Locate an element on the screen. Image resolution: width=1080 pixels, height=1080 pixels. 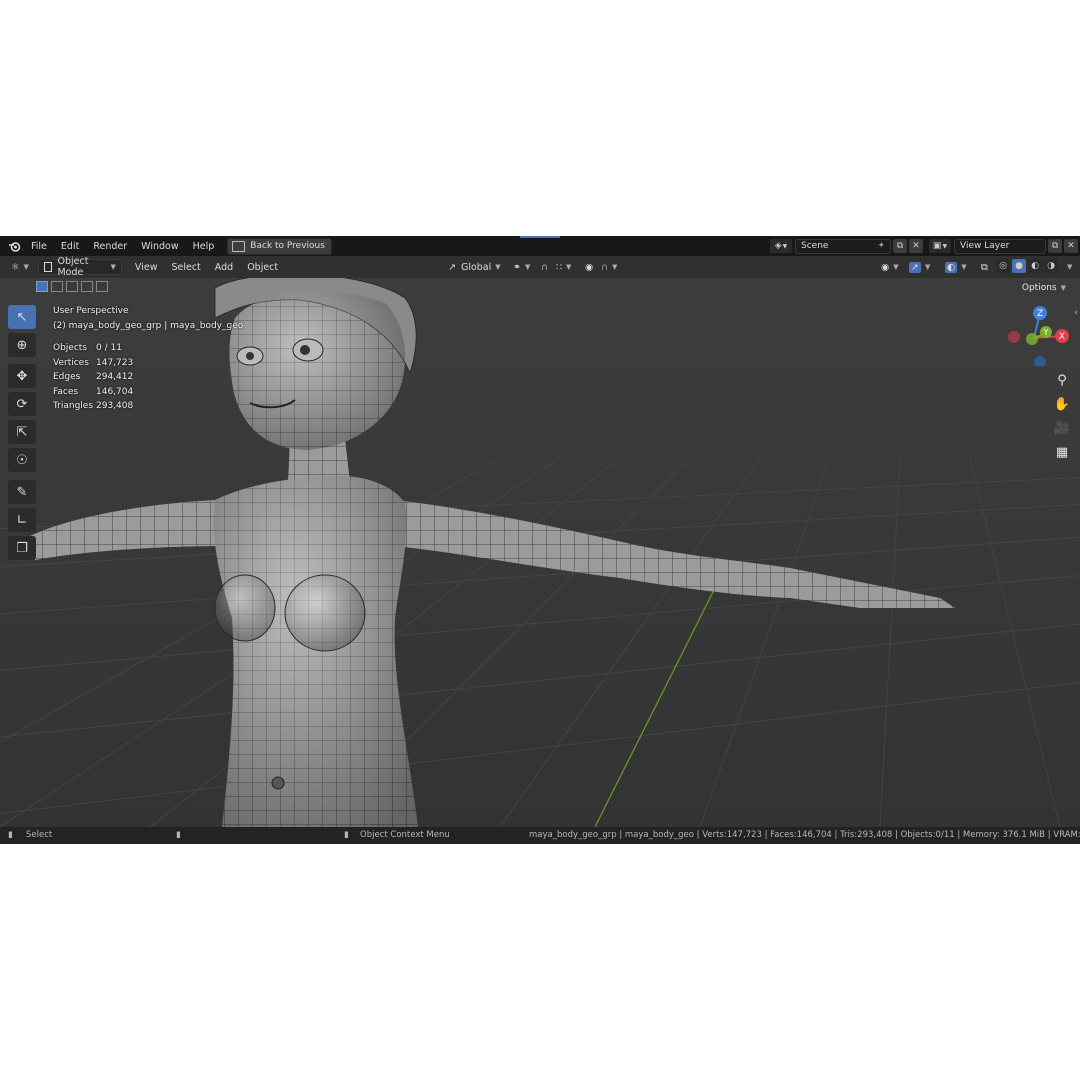
gizmo-icon: ➚ is located at coordinates (915, 267).